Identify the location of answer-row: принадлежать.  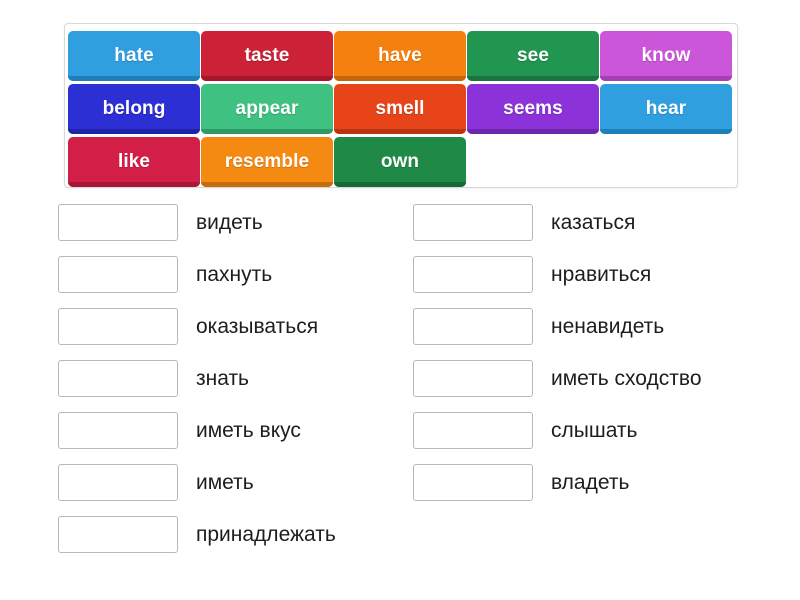
(206, 534).